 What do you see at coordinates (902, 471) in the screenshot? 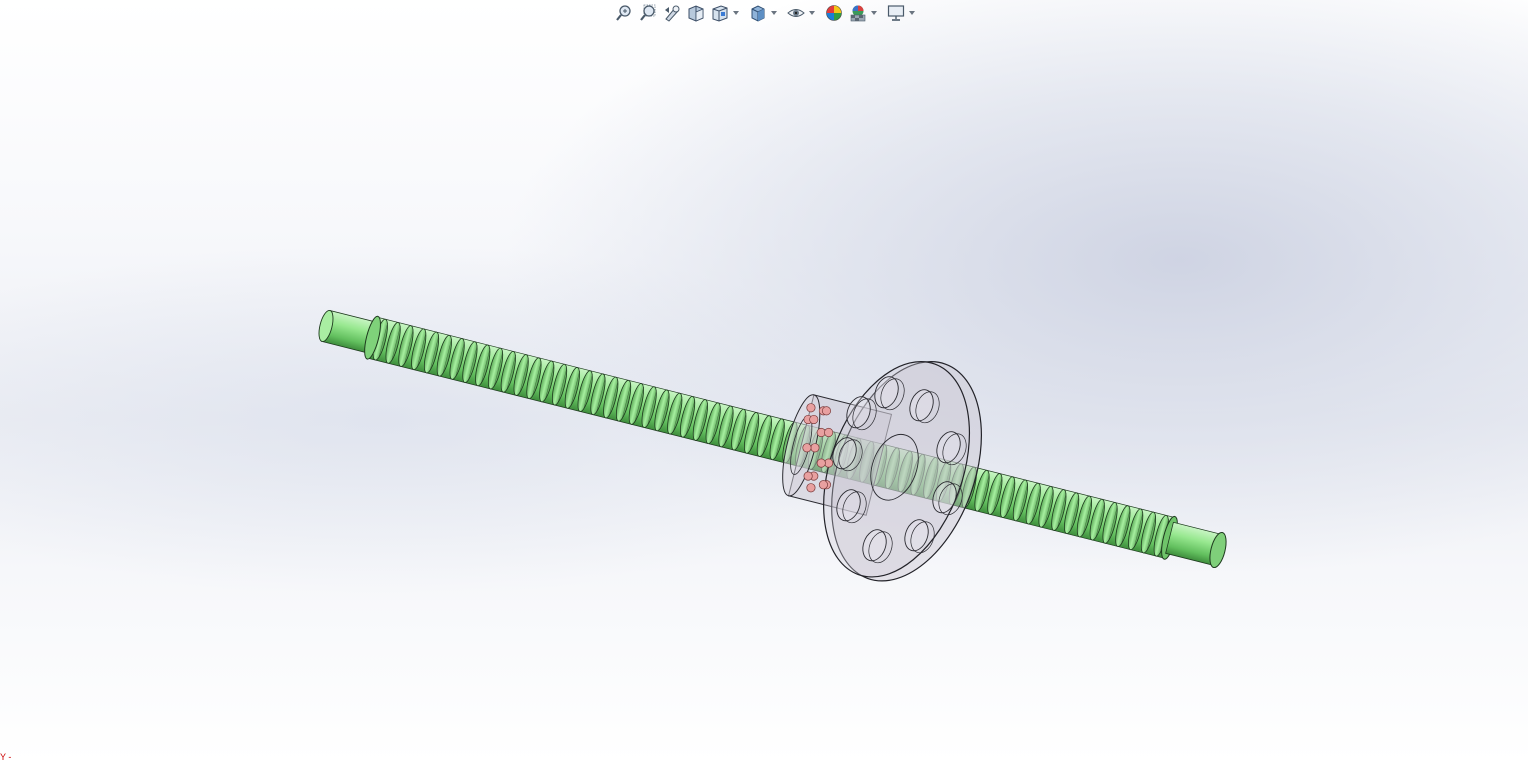
I see `nut-flange` at bounding box center [902, 471].